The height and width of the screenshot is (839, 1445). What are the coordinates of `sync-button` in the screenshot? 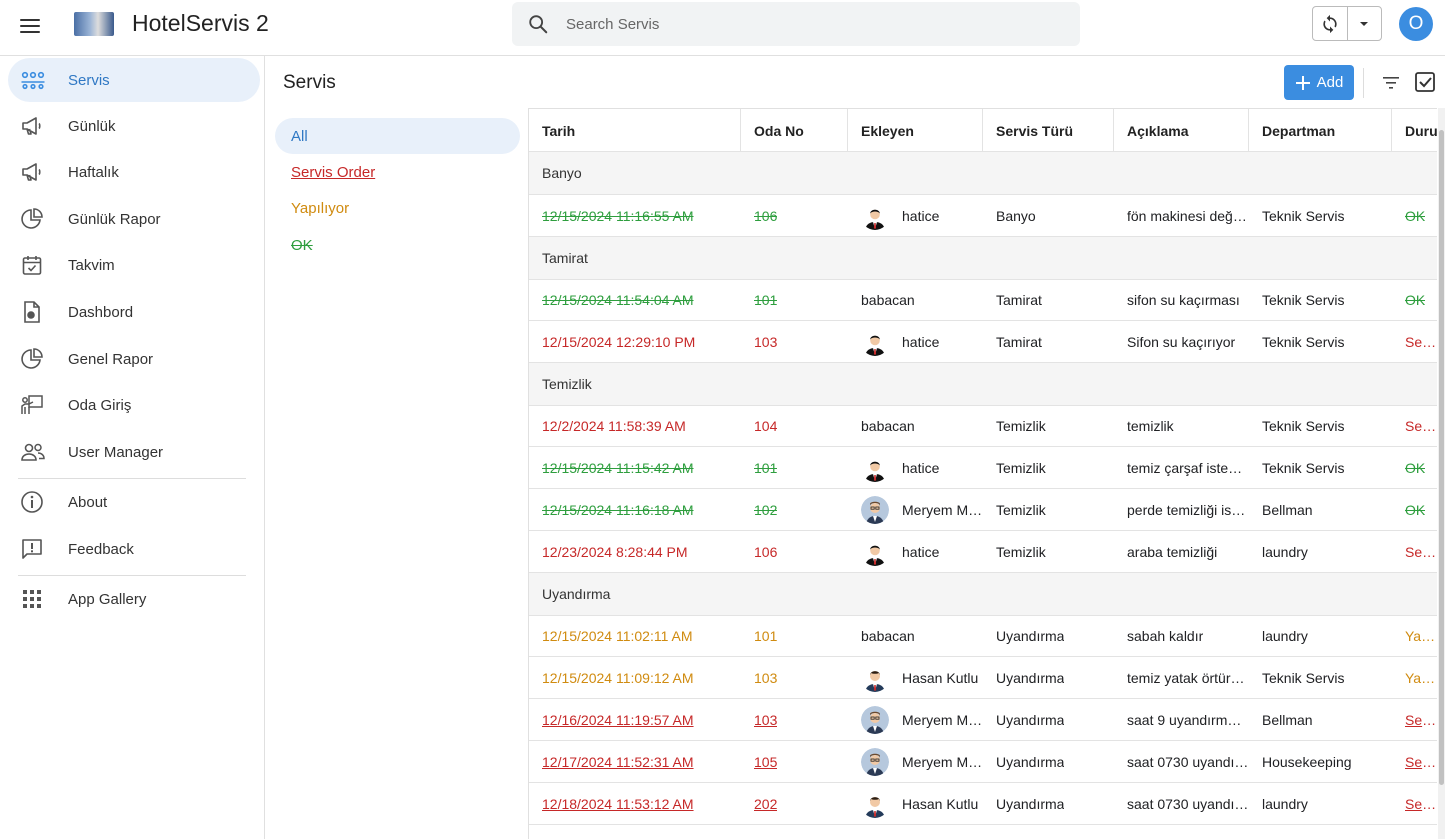 It's located at (1330, 23).